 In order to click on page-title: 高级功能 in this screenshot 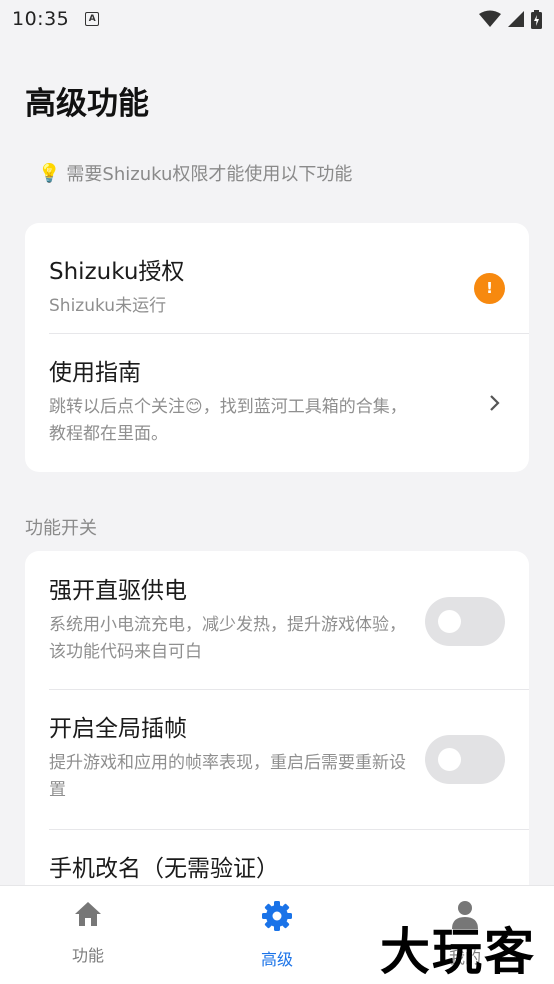, I will do `click(87, 104)`.